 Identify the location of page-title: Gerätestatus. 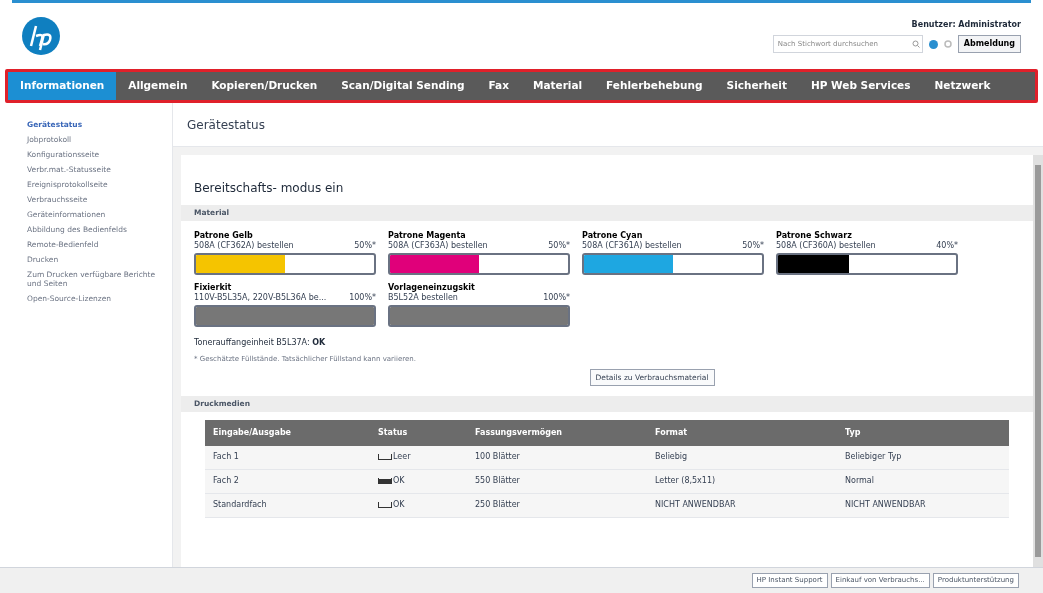
(226, 125).